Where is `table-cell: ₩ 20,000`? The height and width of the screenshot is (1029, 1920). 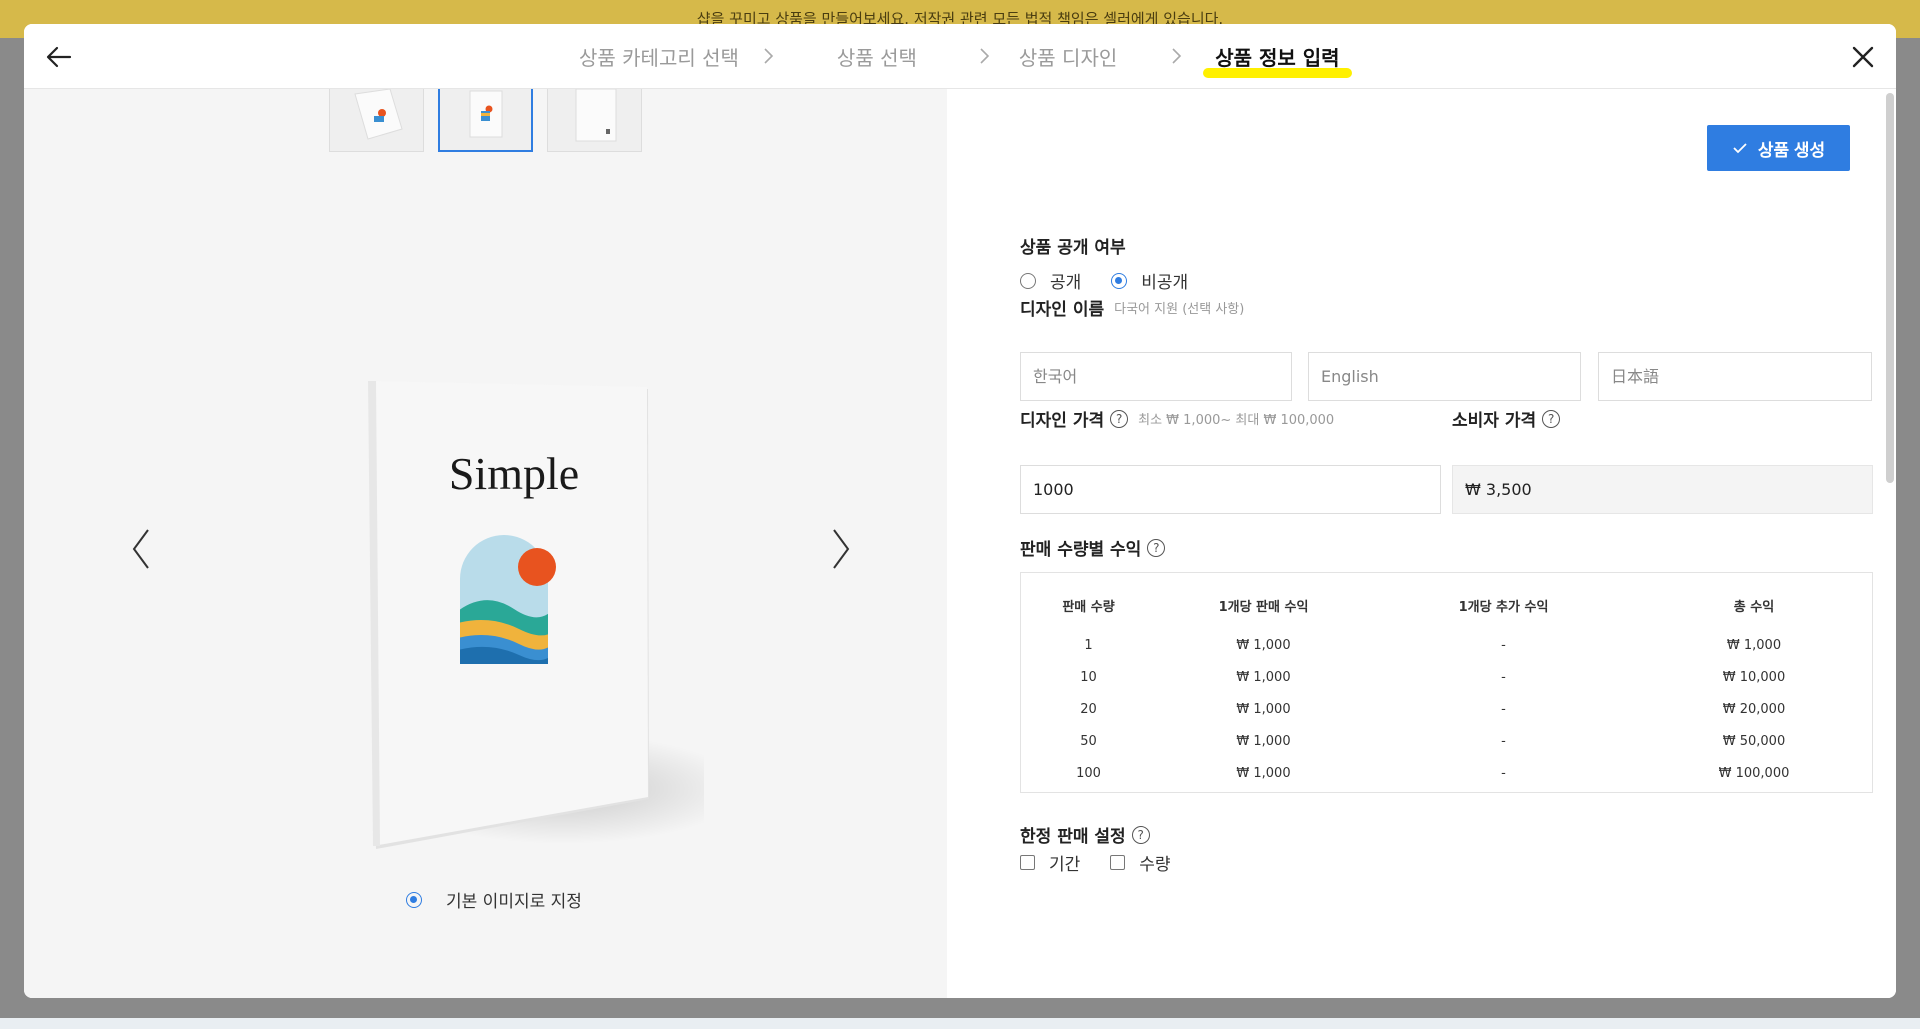
table-cell: ₩ 20,000 is located at coordinates (1754, 709).